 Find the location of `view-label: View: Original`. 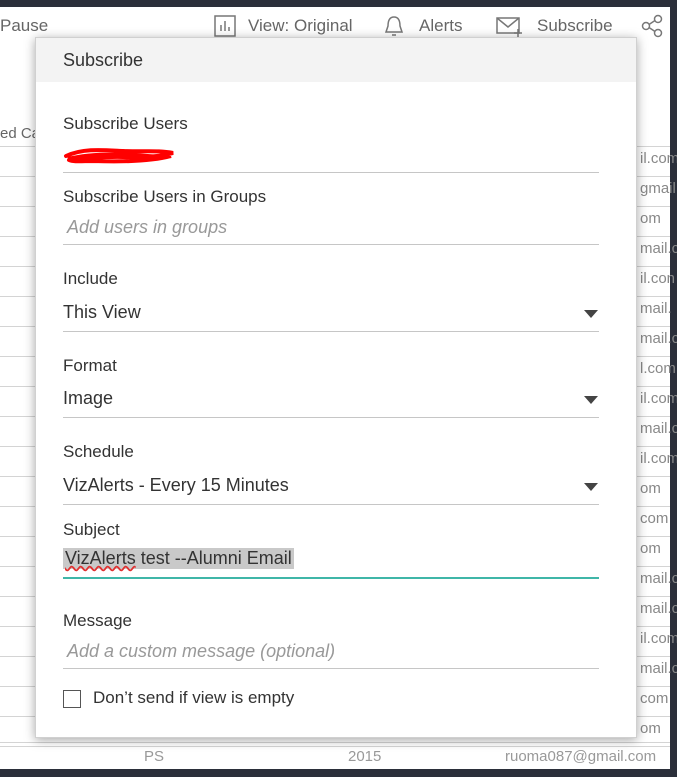

view-label: View: Original is located at coordinates (300, 25).